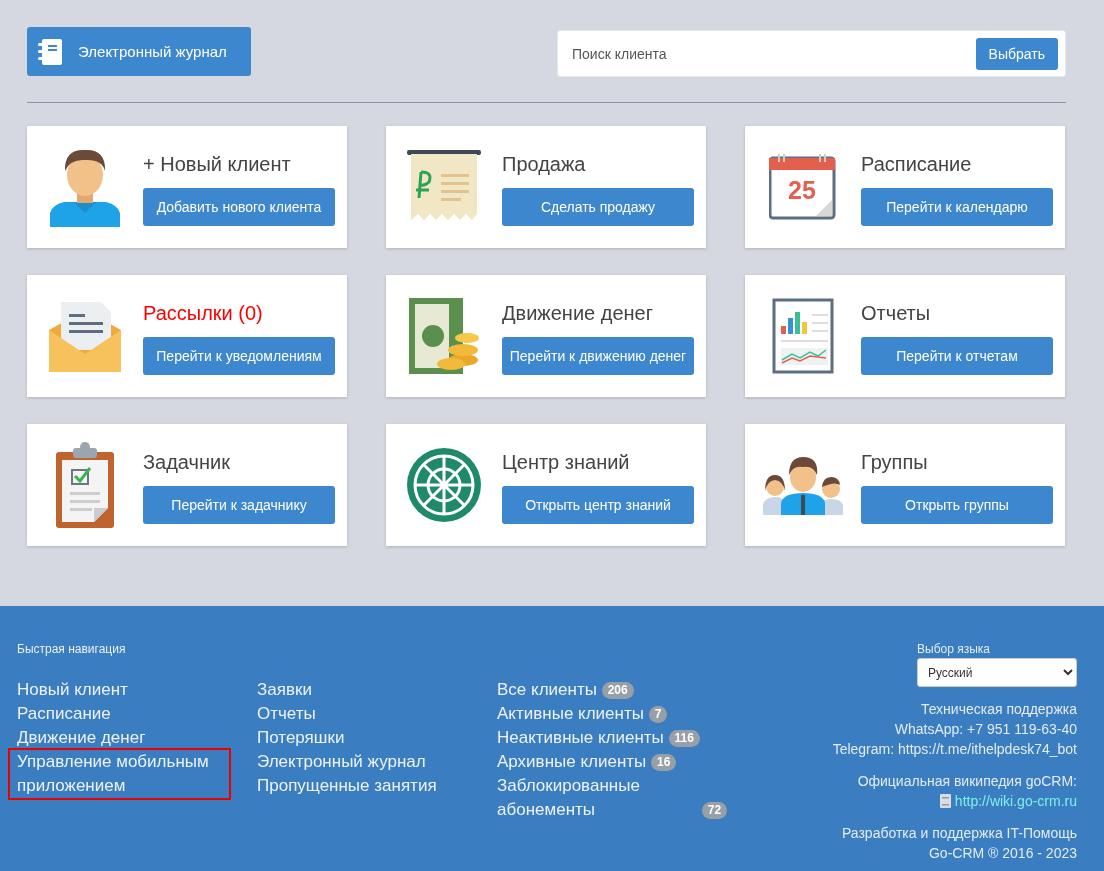 Image resolution: width=1104 pixels, height=871 pixels. Describe the element at coordinates (954, 749) in the screenshot. I see `support-text: Telegram: https://t.me/ithelpdesk74_bot` at that location.